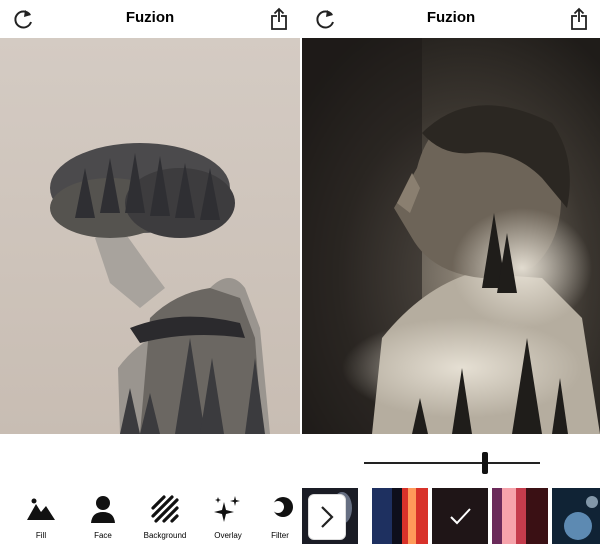 Image resolution: width=600 pixels, height=548 pixels. What do you see at coordinates (165, 509) in the screenshot?
I see `stripes-icon` at bounding box center [165, 509].